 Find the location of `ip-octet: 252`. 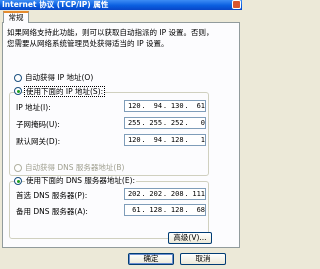

ip-octet: 252 is located at coordinates (177, 123).